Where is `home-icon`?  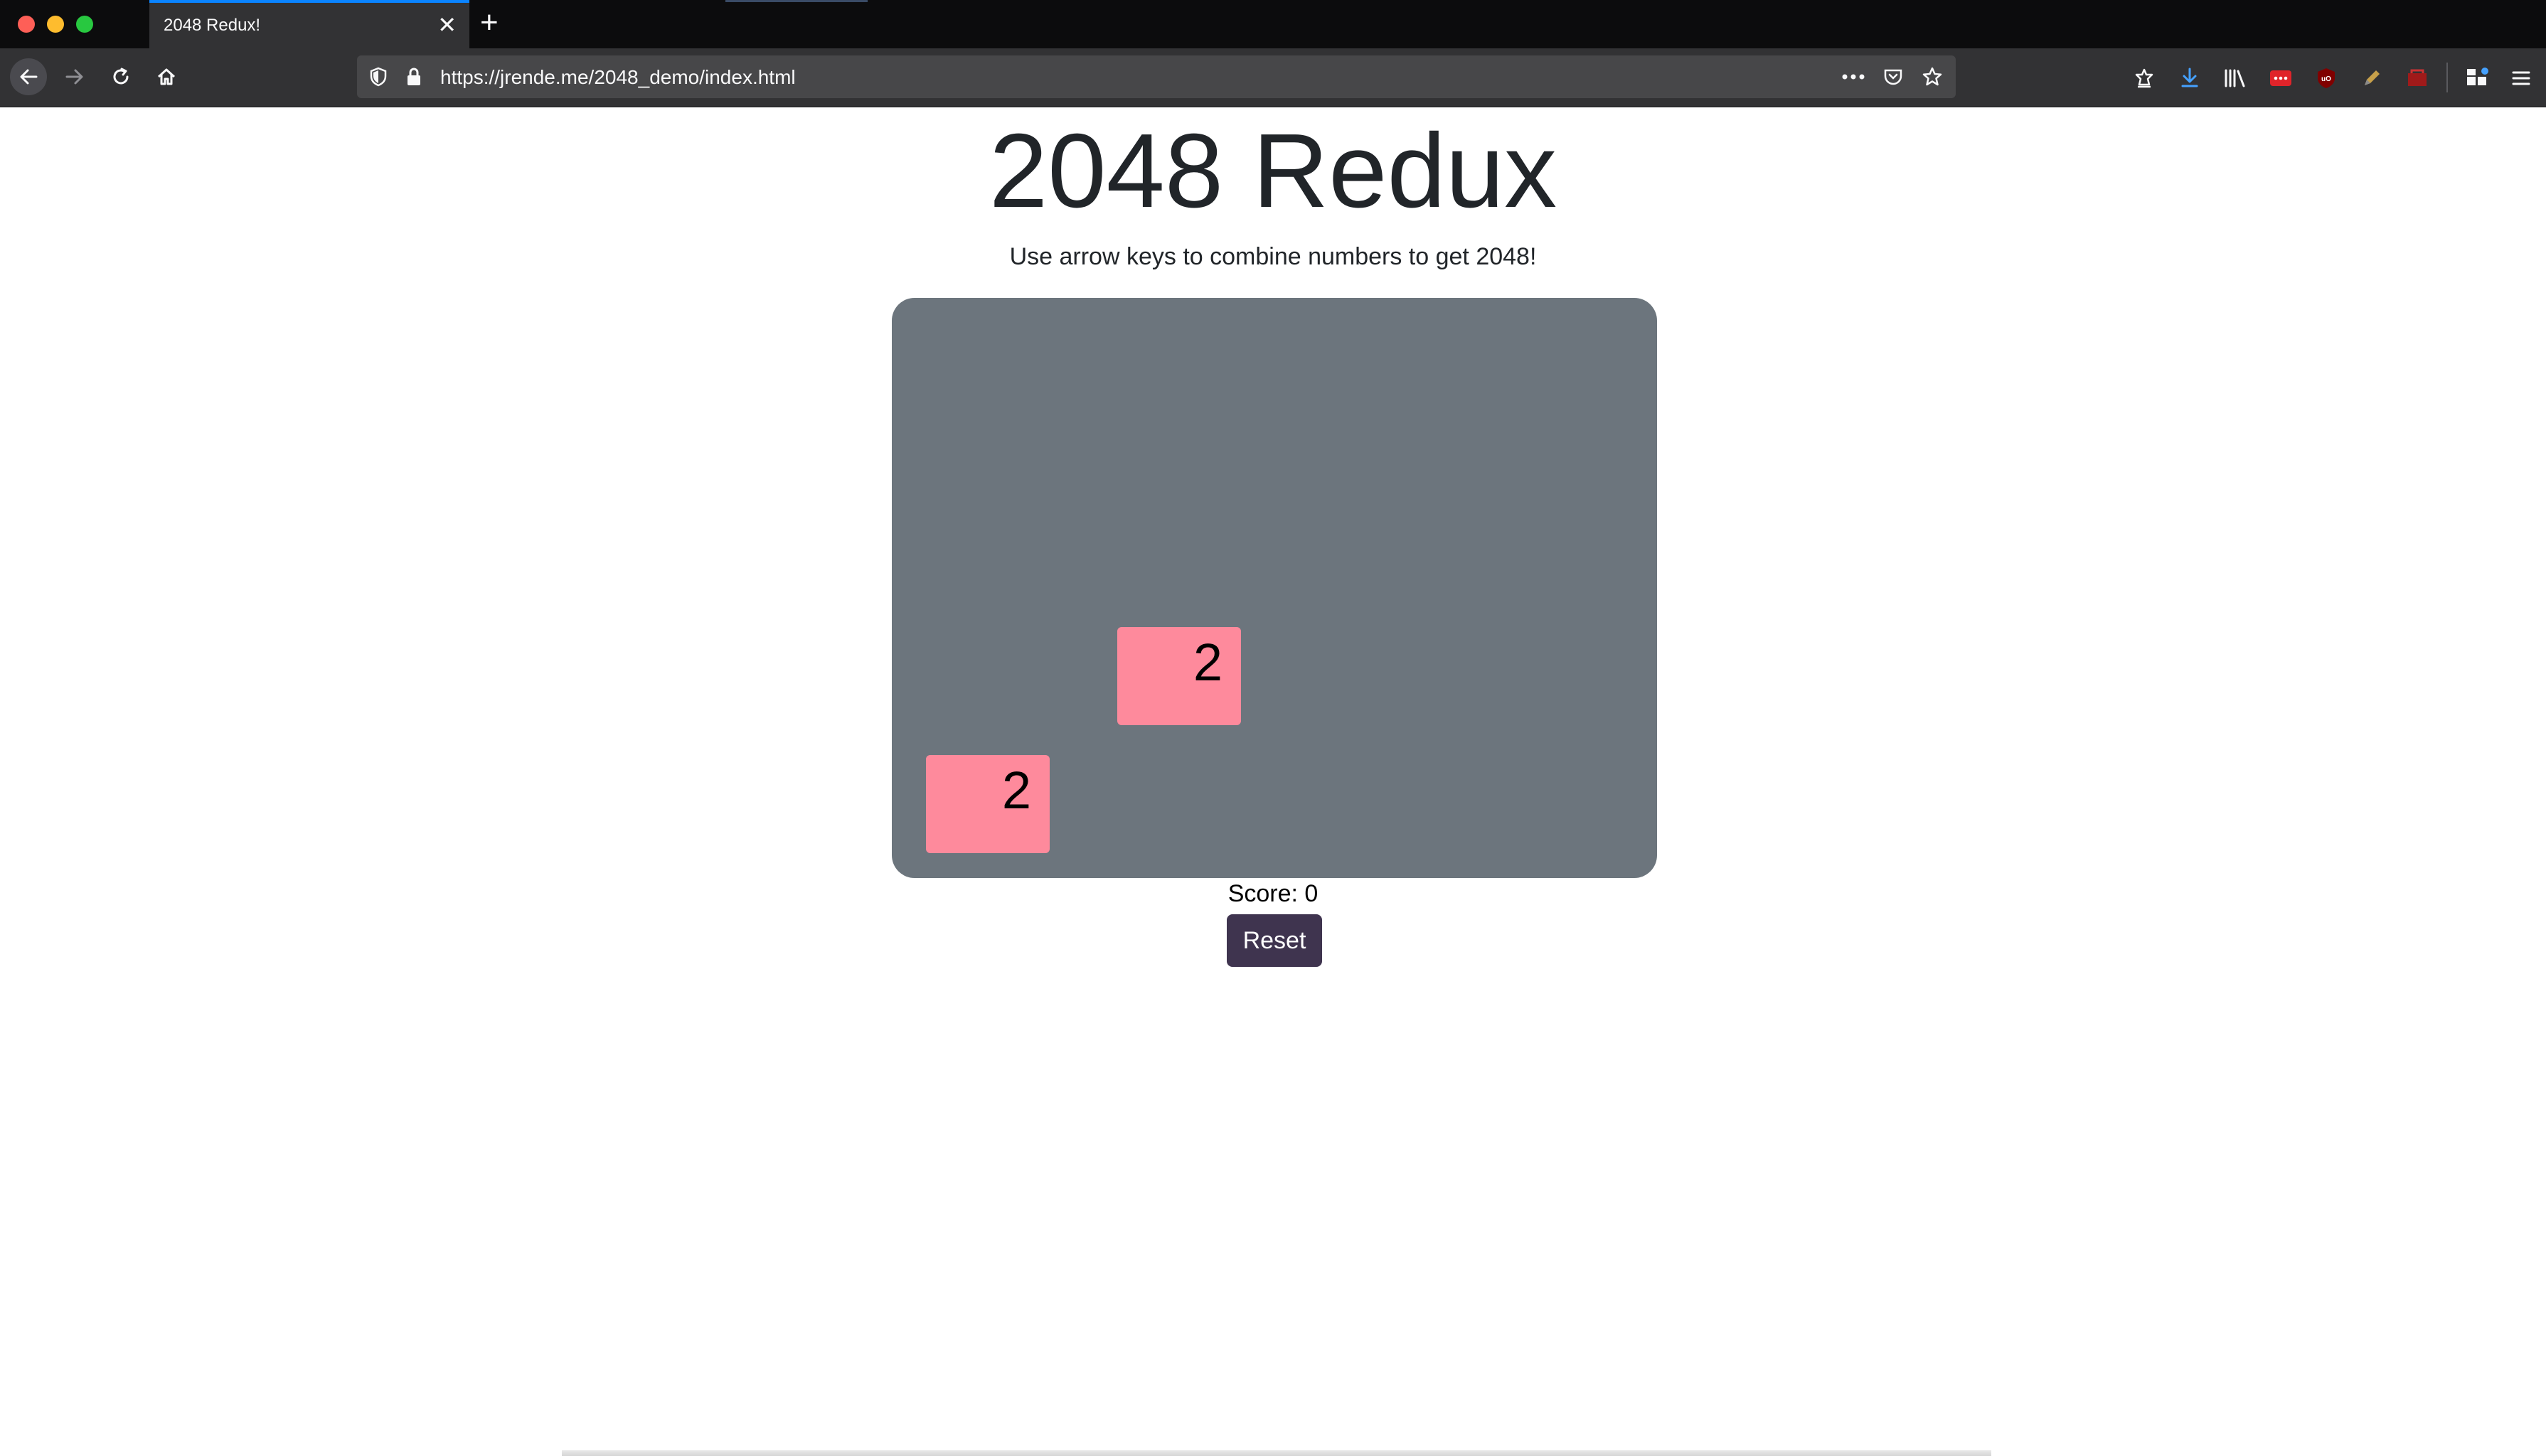
home-icon is located at coordinates (166, 77).